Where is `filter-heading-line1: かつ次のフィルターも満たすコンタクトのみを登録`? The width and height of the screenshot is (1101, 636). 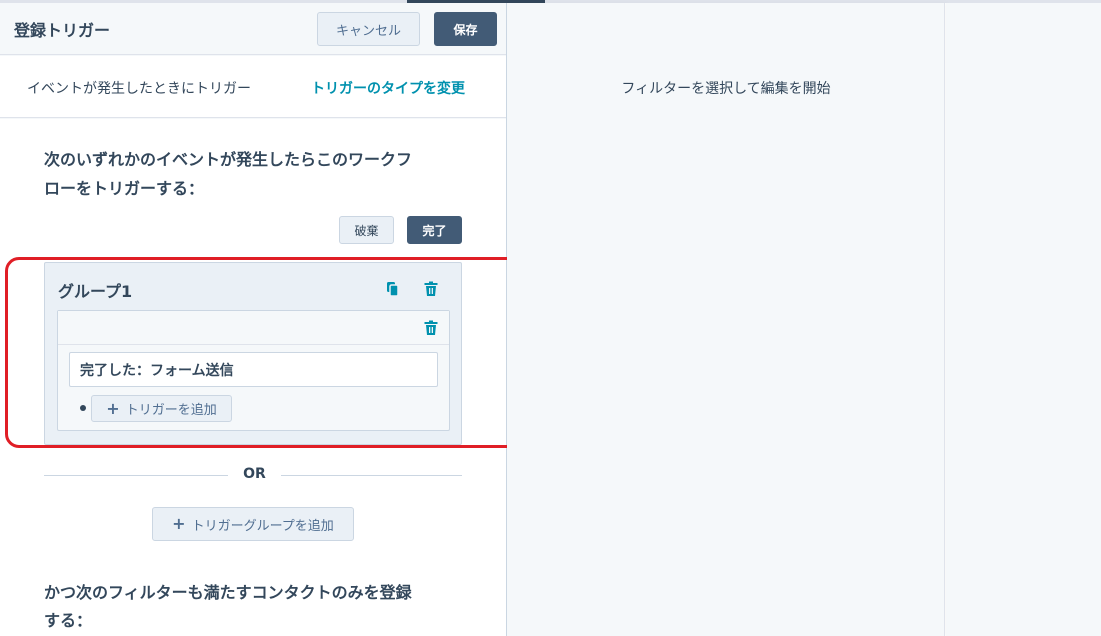
filter-heading-line1: かつ次のフィルターも満たすコンタクトのみを登録 is located at coordinates (228, 592).